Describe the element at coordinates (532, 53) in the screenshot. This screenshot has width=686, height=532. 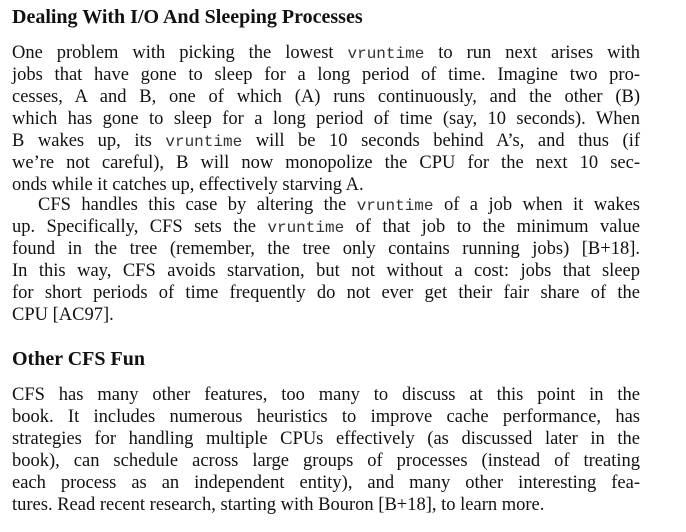
I see `text-segment: to run next arises with` at that location.